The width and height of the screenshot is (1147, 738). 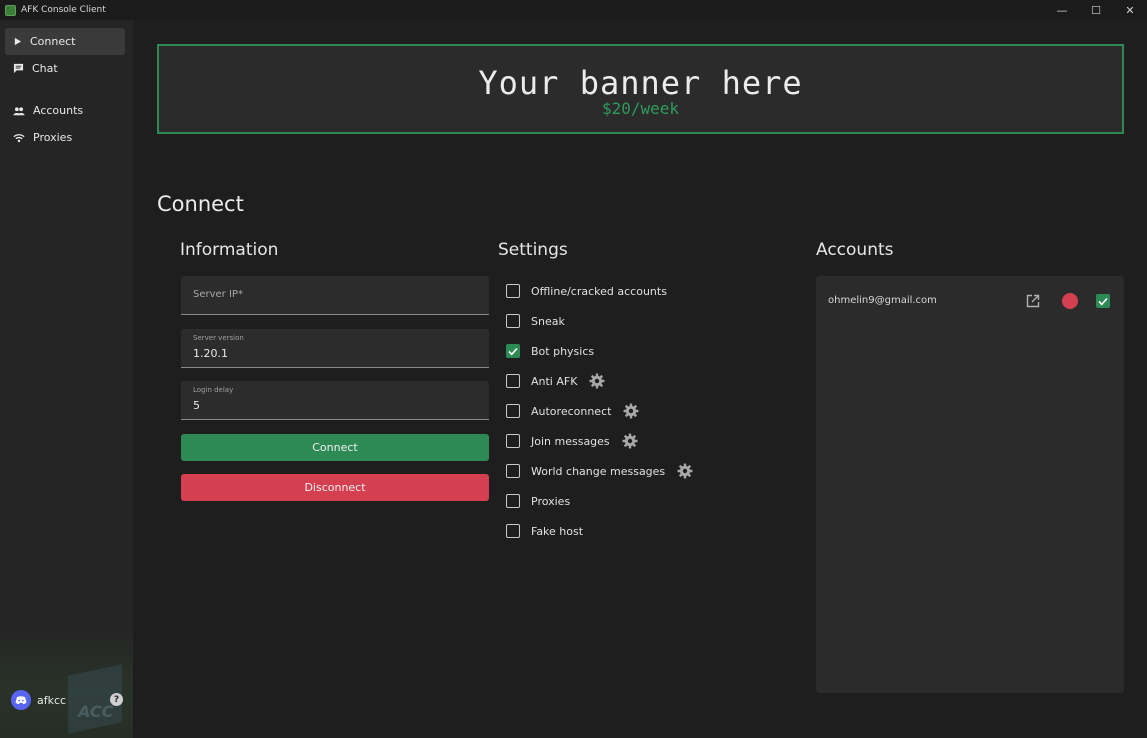 I want to click on setting-label: World change messages, so click(x=598, y=471).